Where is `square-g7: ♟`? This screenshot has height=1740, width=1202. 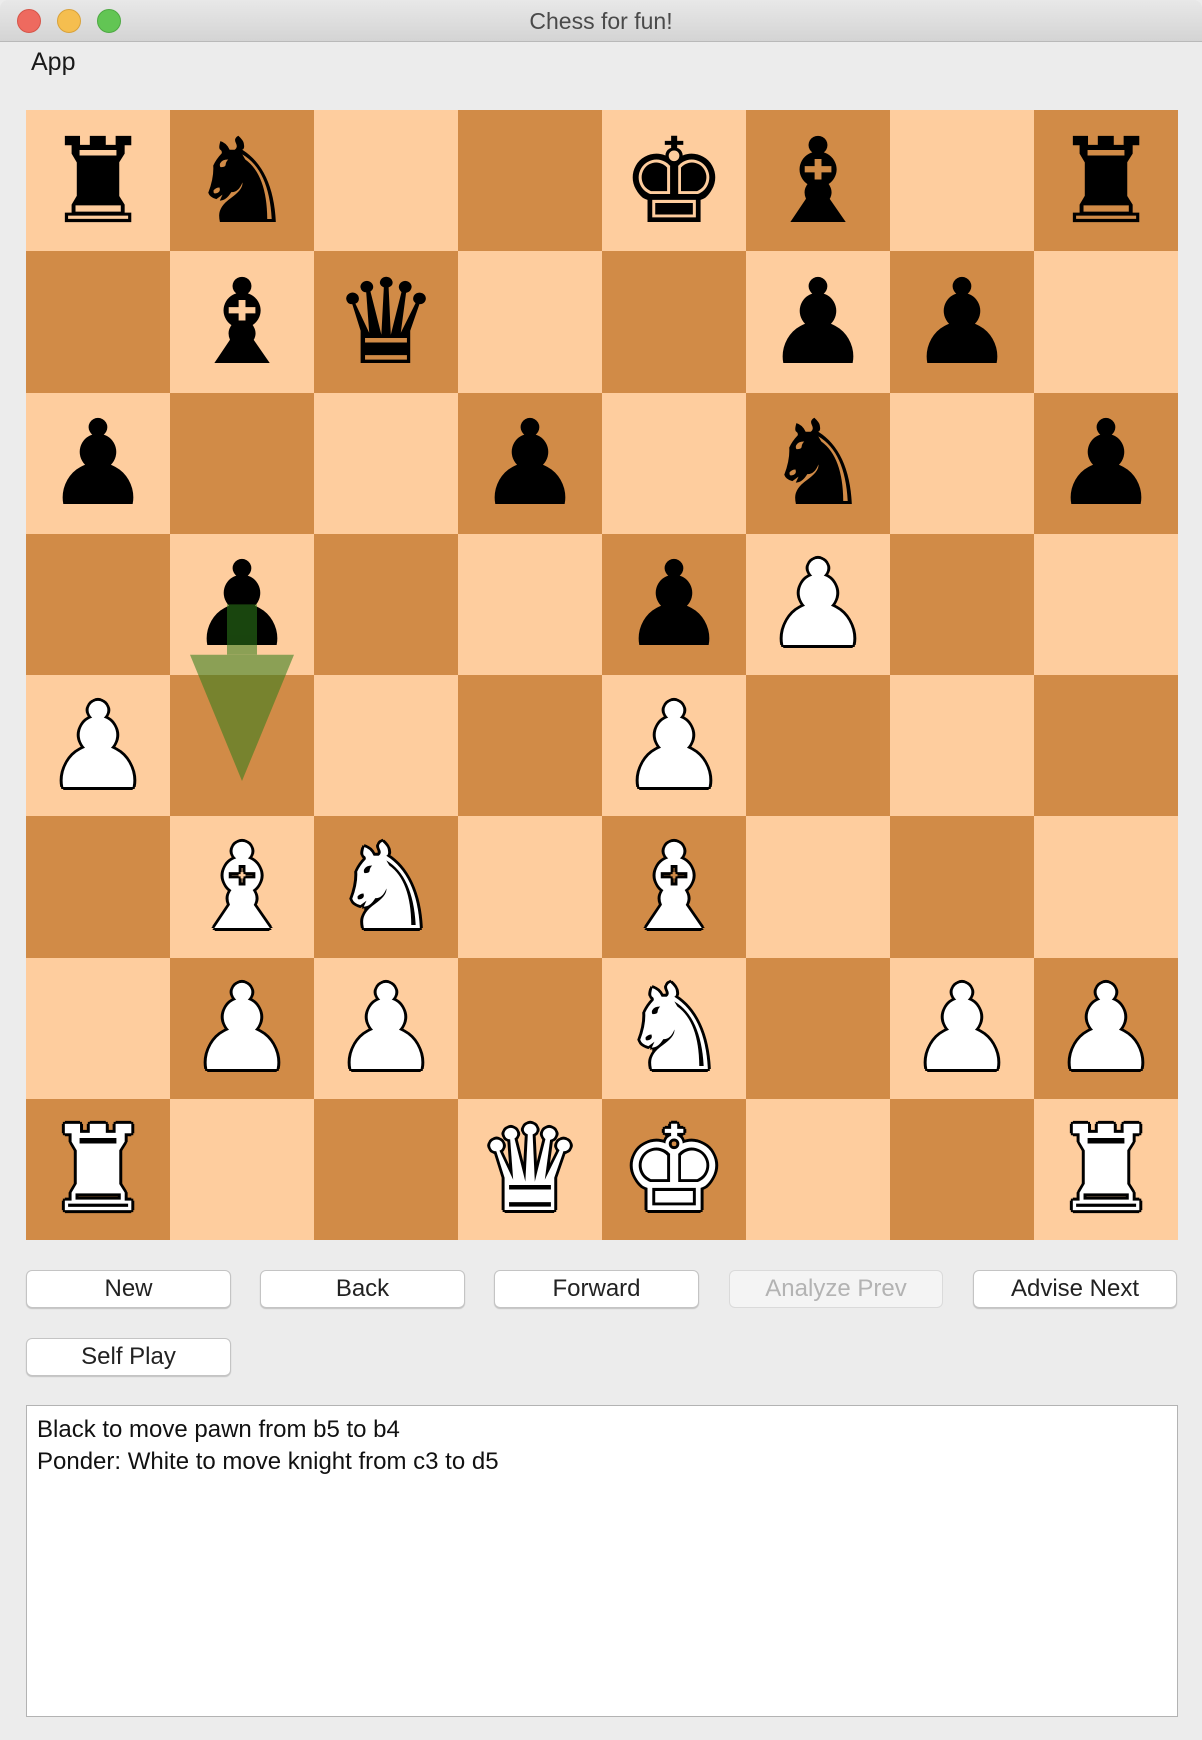
square-g7: ♟ is located at coordinates (962, 322).